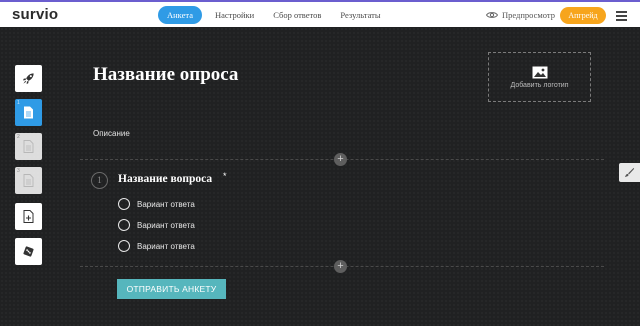 This screenshot has height=326, width=640. I want to click on tab-results: Результаты, so click(360, 15).